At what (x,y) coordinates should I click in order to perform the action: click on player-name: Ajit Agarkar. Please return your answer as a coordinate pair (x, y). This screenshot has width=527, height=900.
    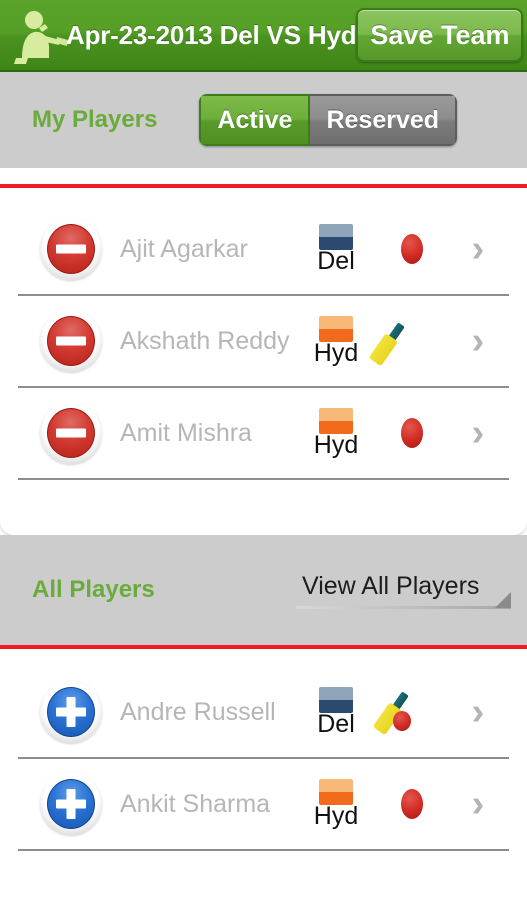
    Looking at the image, I should click on (184, 248).